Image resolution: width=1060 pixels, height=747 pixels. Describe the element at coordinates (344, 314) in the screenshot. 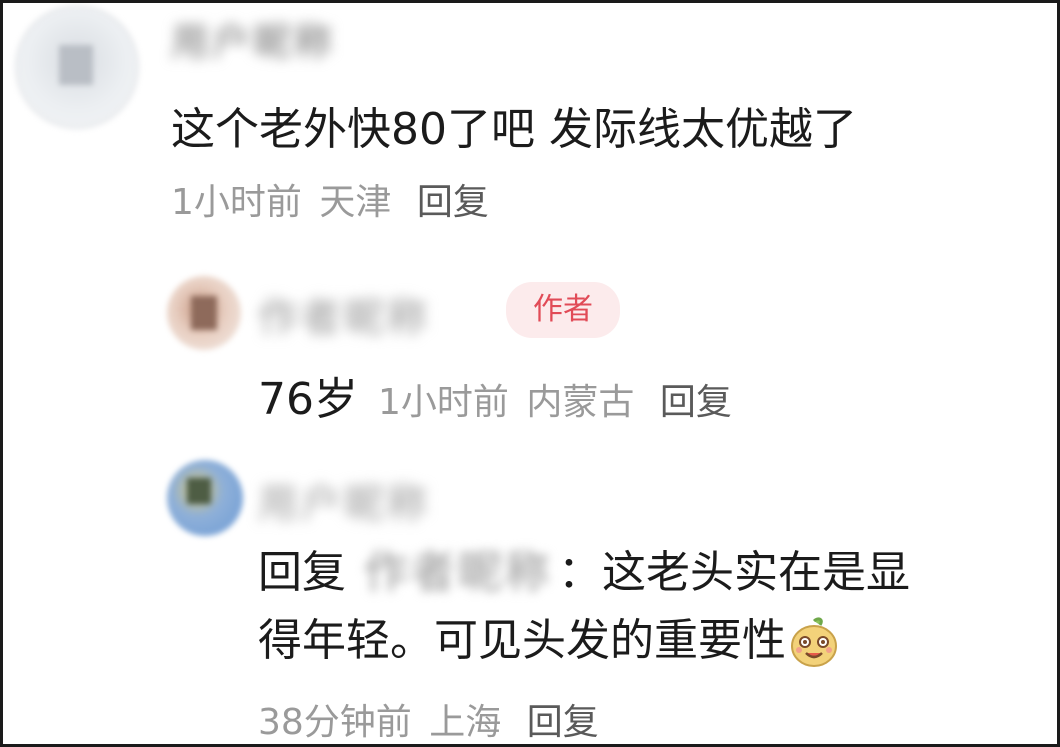

I see `username: 作者昵称` at that location.